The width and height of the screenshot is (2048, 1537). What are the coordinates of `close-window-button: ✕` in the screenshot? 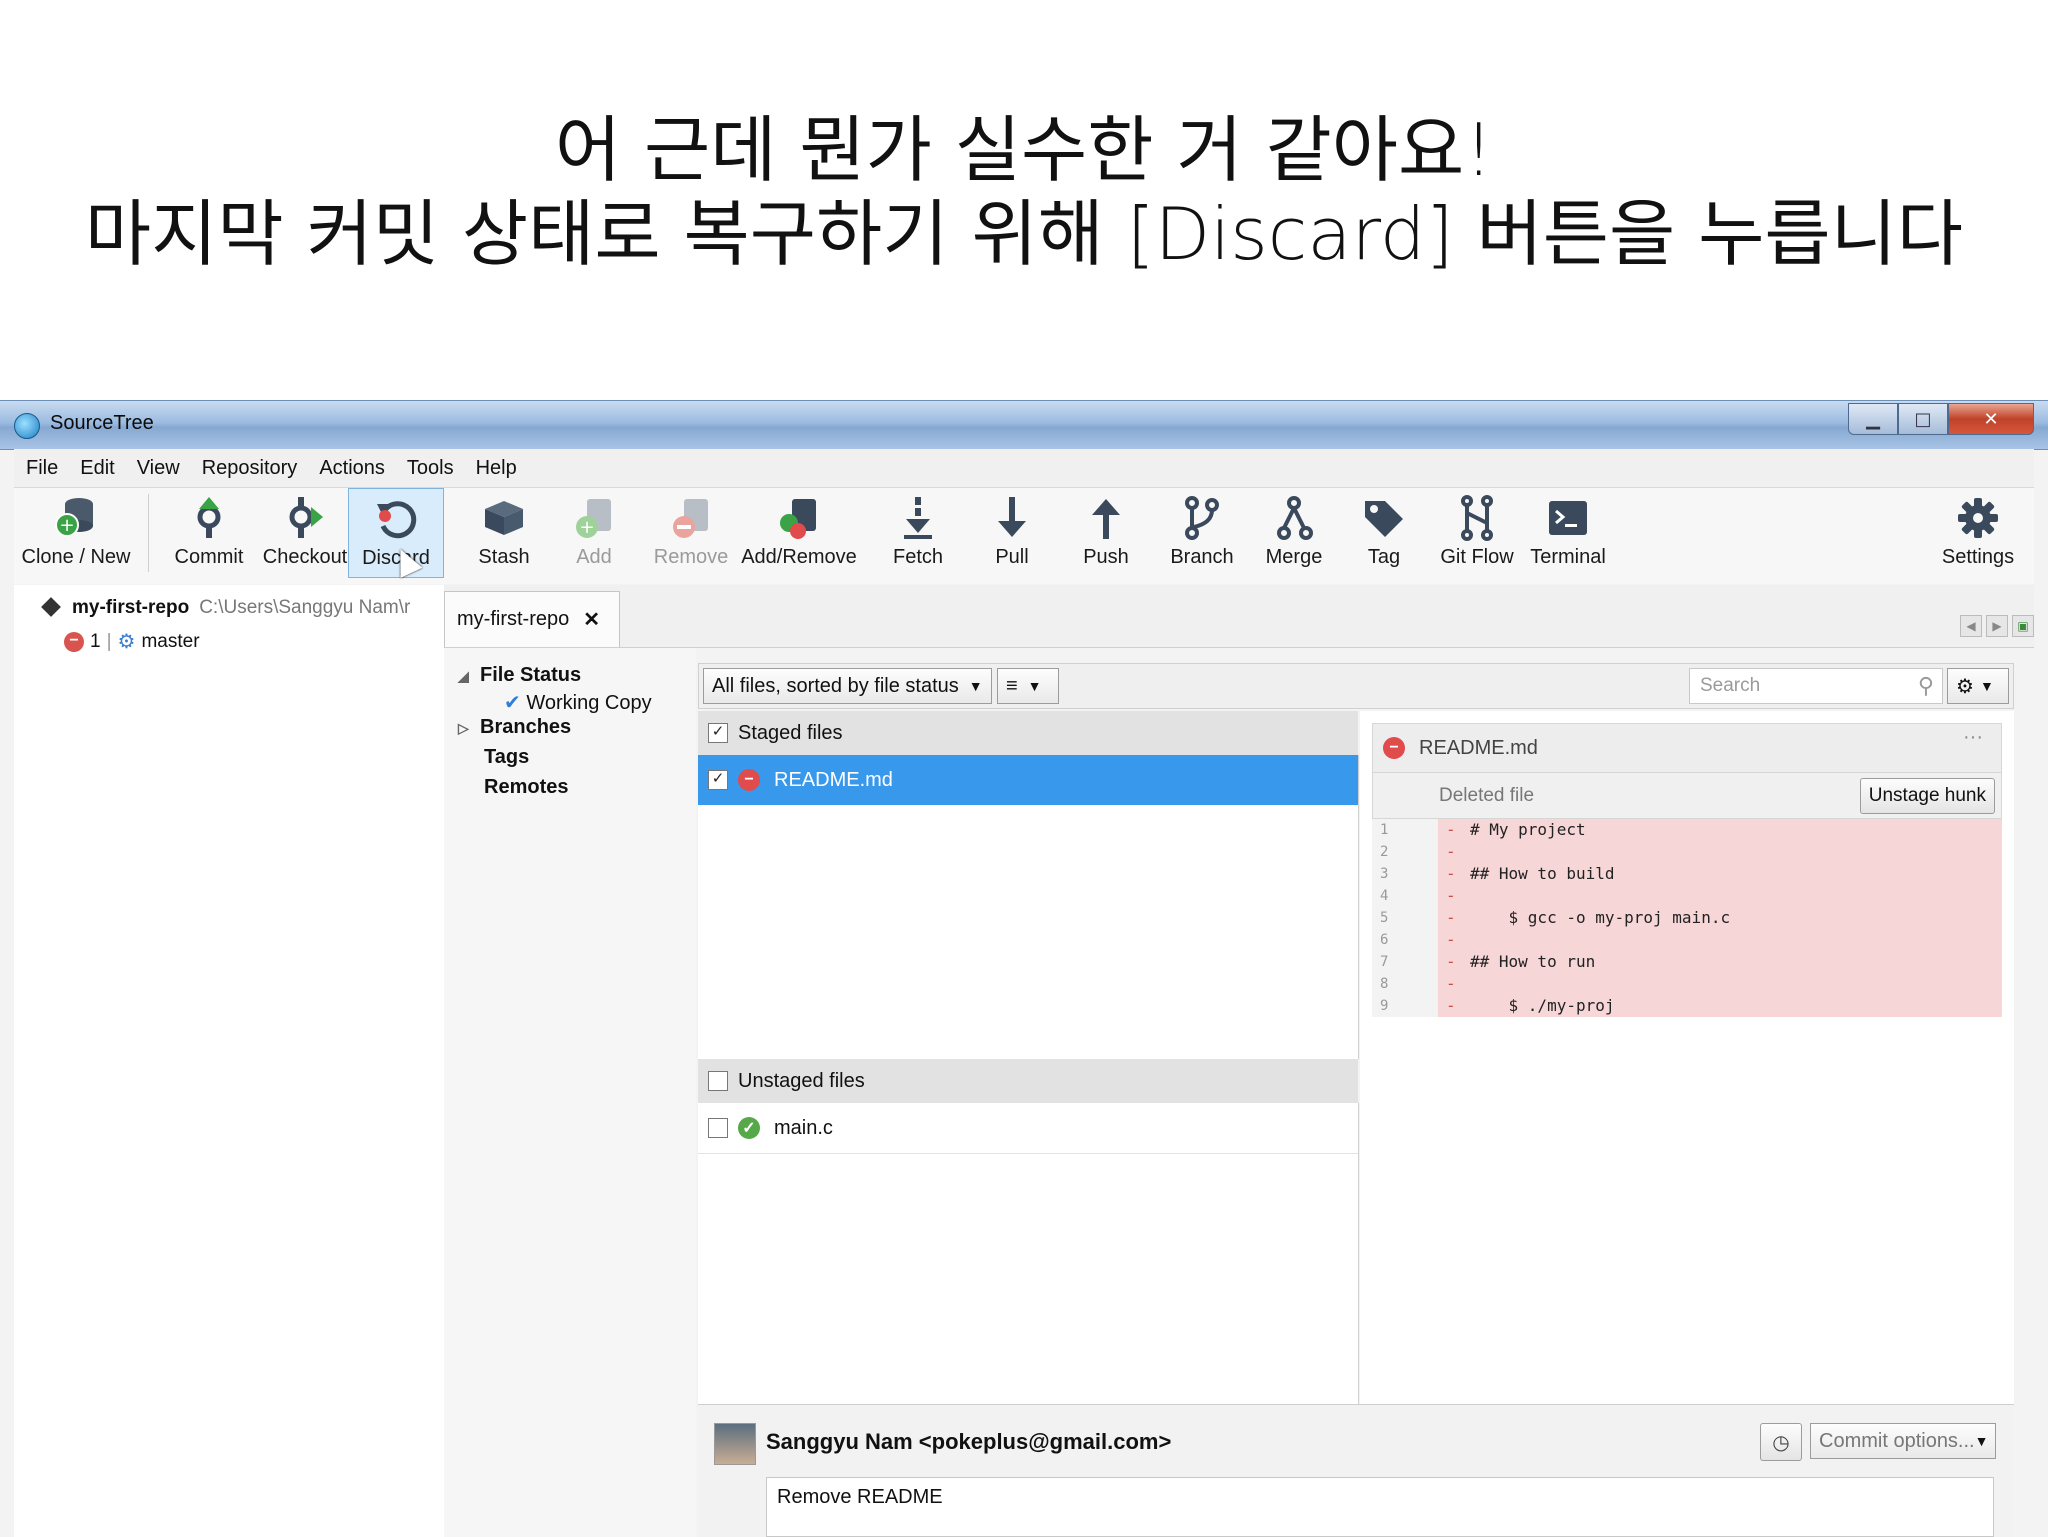 It's located at (1991, 419).